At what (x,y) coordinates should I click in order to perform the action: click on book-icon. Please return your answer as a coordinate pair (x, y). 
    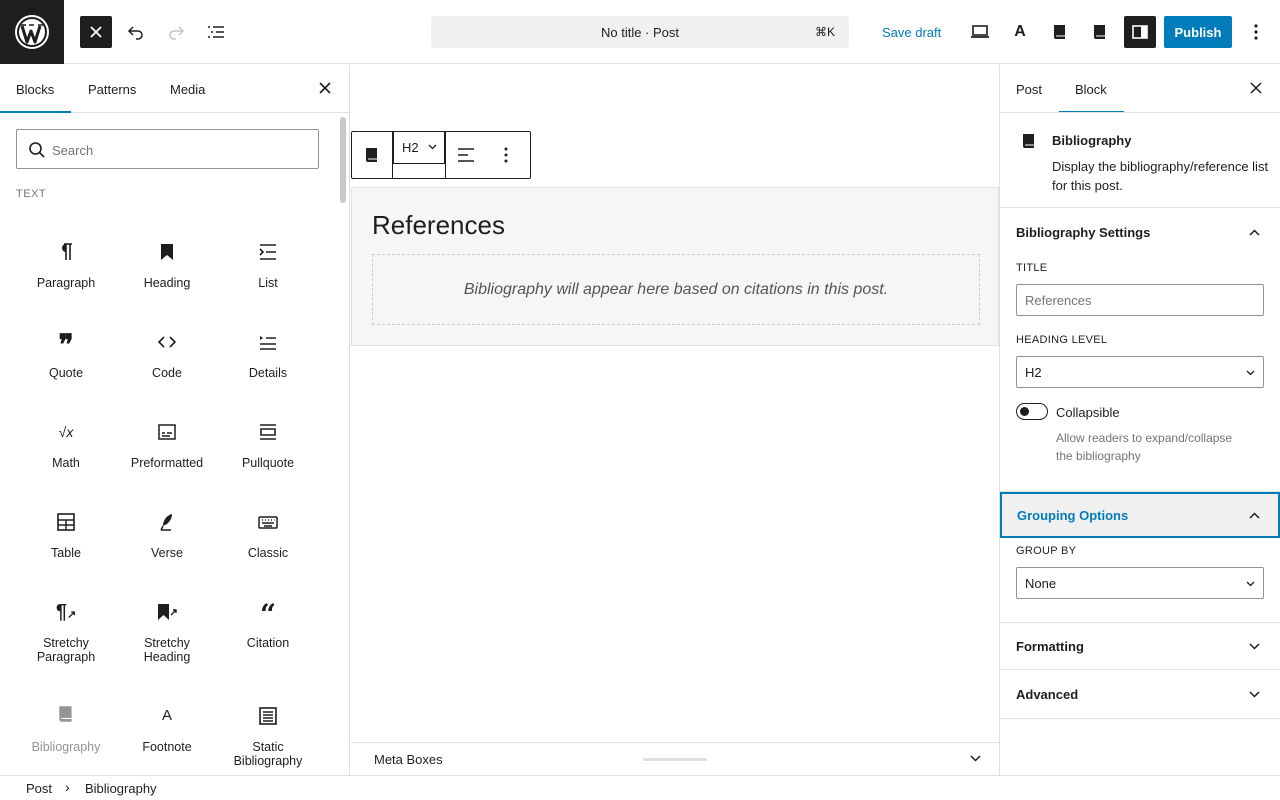
    Looking at the image, I should click on (371, 155).